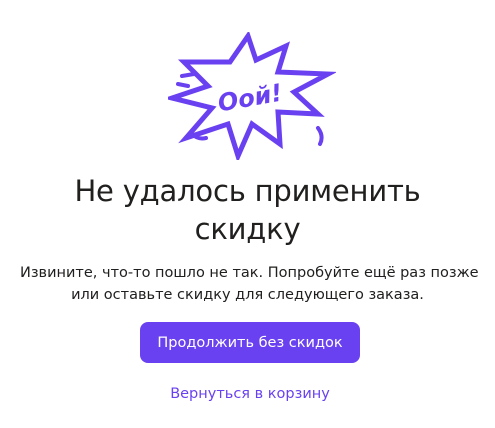 This screenshot has width=495, height=428. Describe the element at coordinates (250, 97) in the screenshot. I see `oops-burst-icon: Оой!` at that location.